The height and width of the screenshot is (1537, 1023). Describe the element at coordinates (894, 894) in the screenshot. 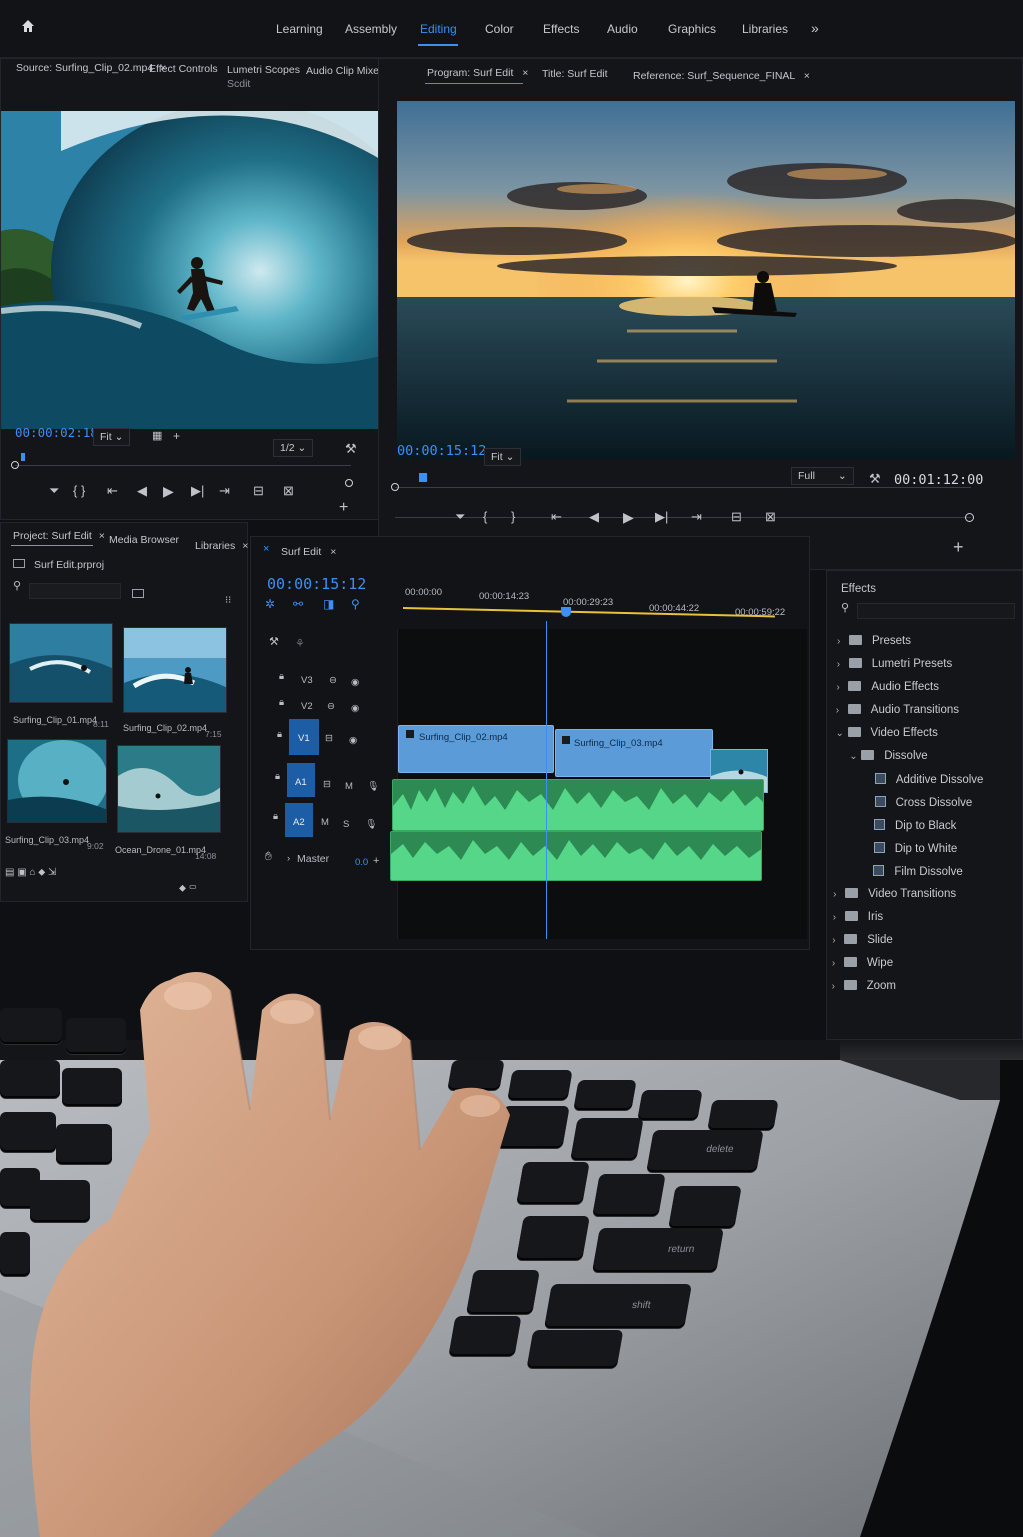

I see `effects-folder: › Video Transitions` at that location.